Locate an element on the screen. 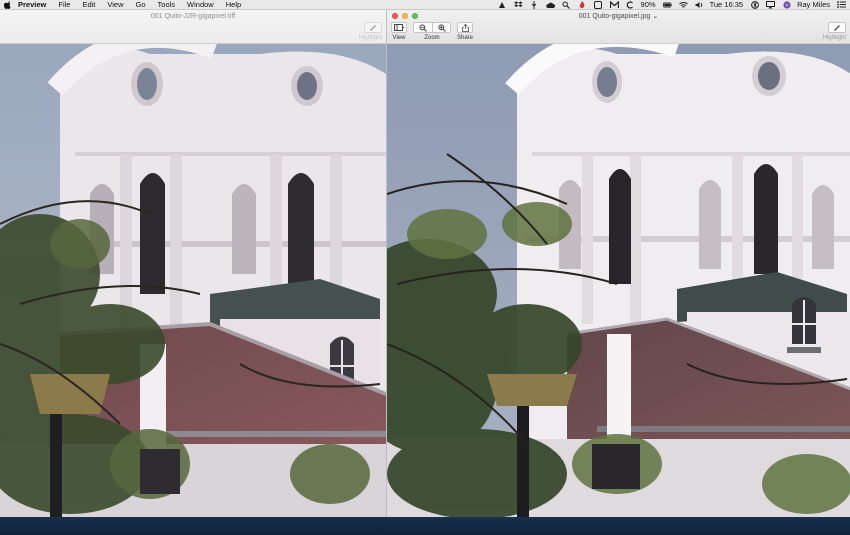  zoom-in-button is located at coordinates (441, 27).